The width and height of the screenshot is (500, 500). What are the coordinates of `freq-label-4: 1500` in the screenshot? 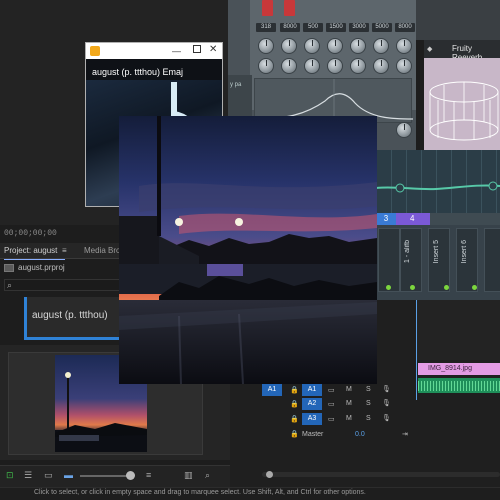 It's located at (336, 27).